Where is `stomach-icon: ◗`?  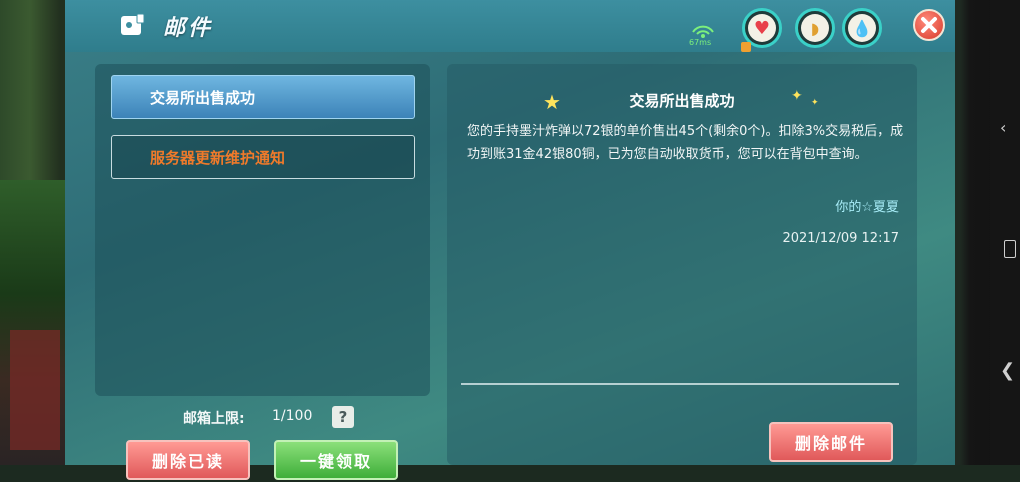 stomach-icon: ◗ is located at coordinates (815, 28).